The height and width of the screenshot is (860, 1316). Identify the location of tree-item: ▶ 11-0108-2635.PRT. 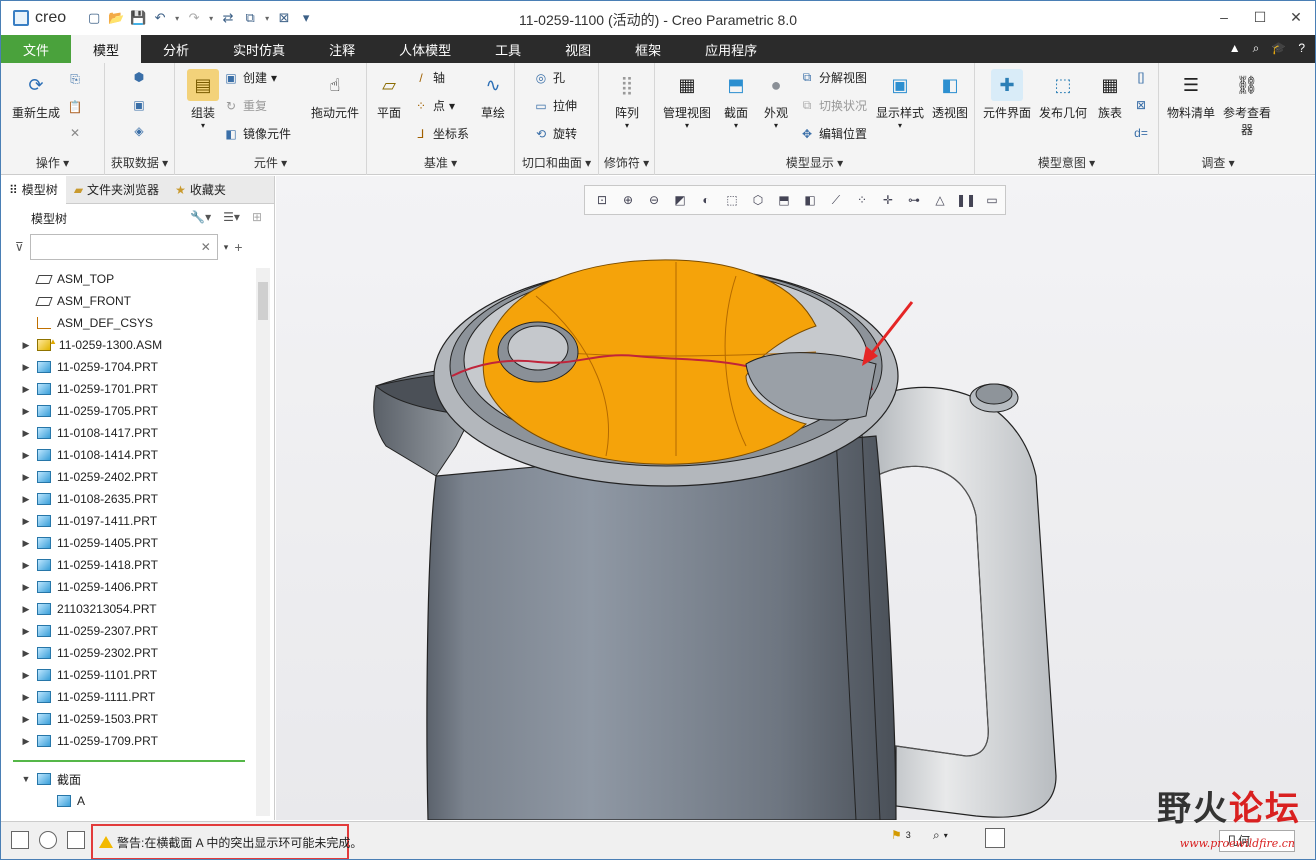
(128, 499).